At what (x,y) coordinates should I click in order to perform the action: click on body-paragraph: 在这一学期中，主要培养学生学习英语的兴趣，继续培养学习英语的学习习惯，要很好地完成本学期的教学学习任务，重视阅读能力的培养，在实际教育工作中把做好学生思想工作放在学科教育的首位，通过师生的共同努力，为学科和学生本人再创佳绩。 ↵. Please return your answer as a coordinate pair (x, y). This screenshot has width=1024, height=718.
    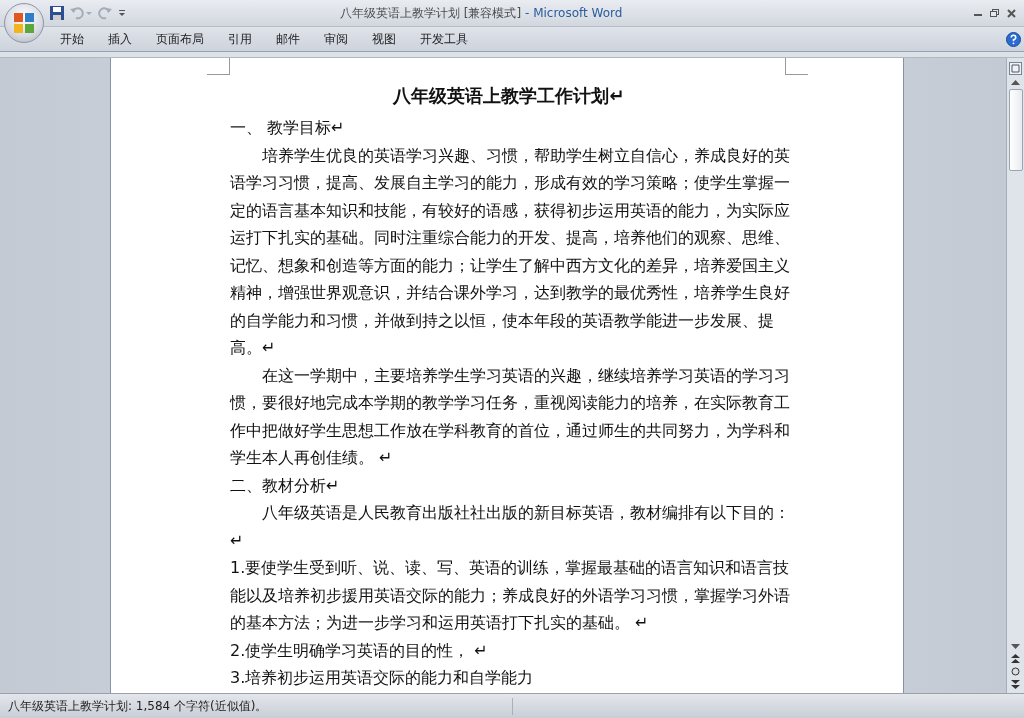
    Looking at the image, I should click on (510, 416).